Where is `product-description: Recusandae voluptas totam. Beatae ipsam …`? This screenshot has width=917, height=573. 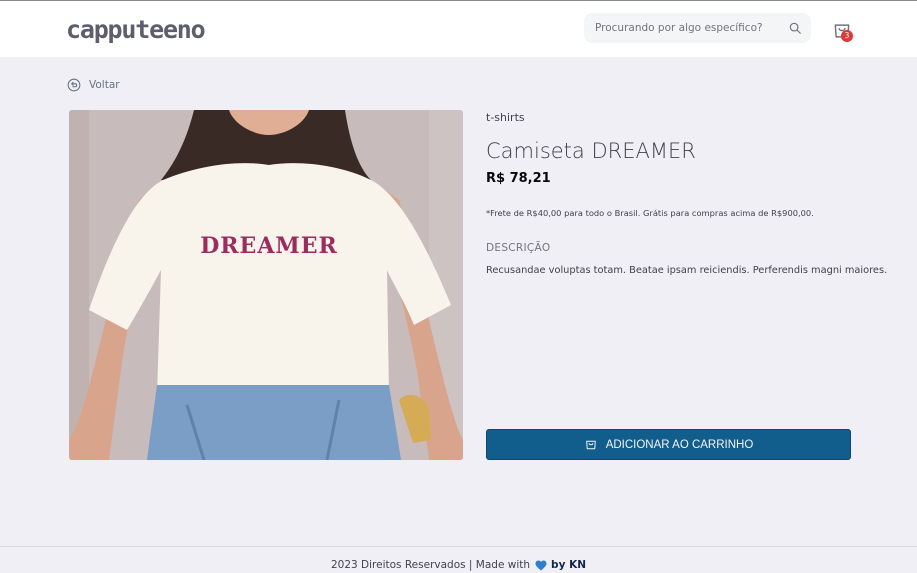
product-description: Recusandae voluptas totam. Beatae ipsam … is located at coordinates (687, 270).